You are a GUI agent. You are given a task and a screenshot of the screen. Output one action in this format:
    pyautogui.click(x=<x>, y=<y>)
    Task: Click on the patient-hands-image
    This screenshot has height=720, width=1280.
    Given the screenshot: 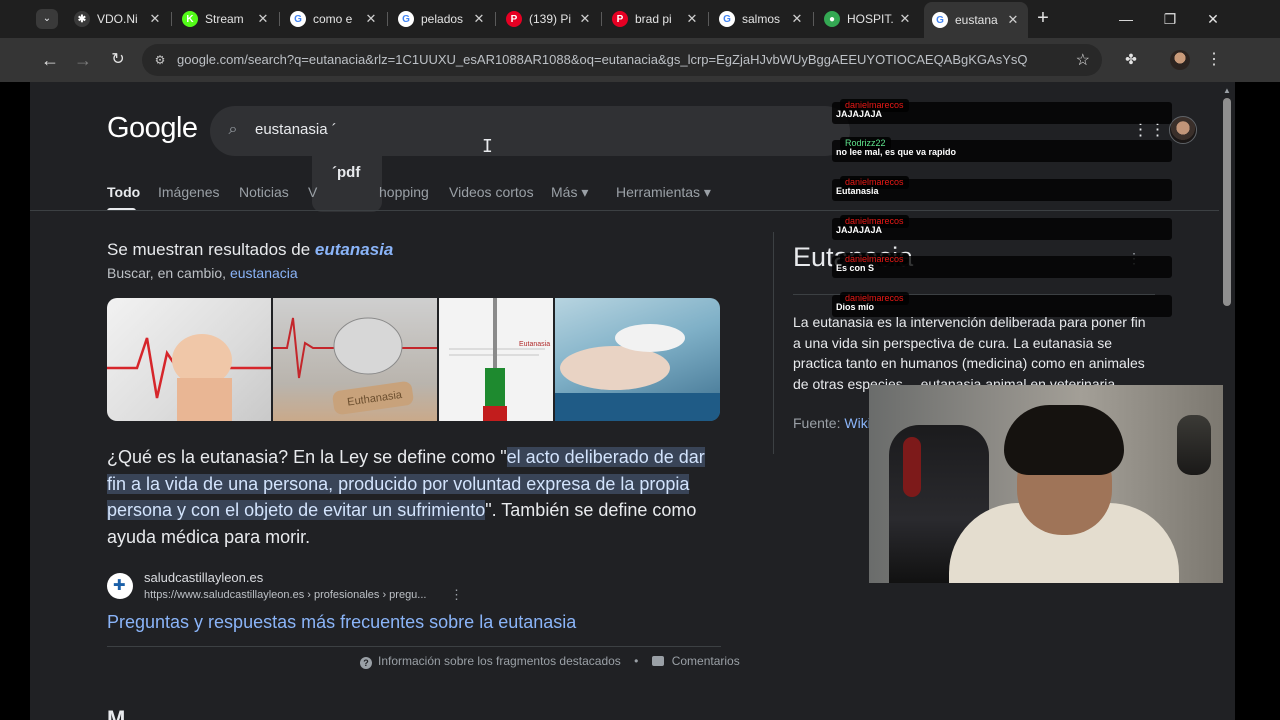 What is the action you would take?
    pyautogui.click(x=637, y=372)
    